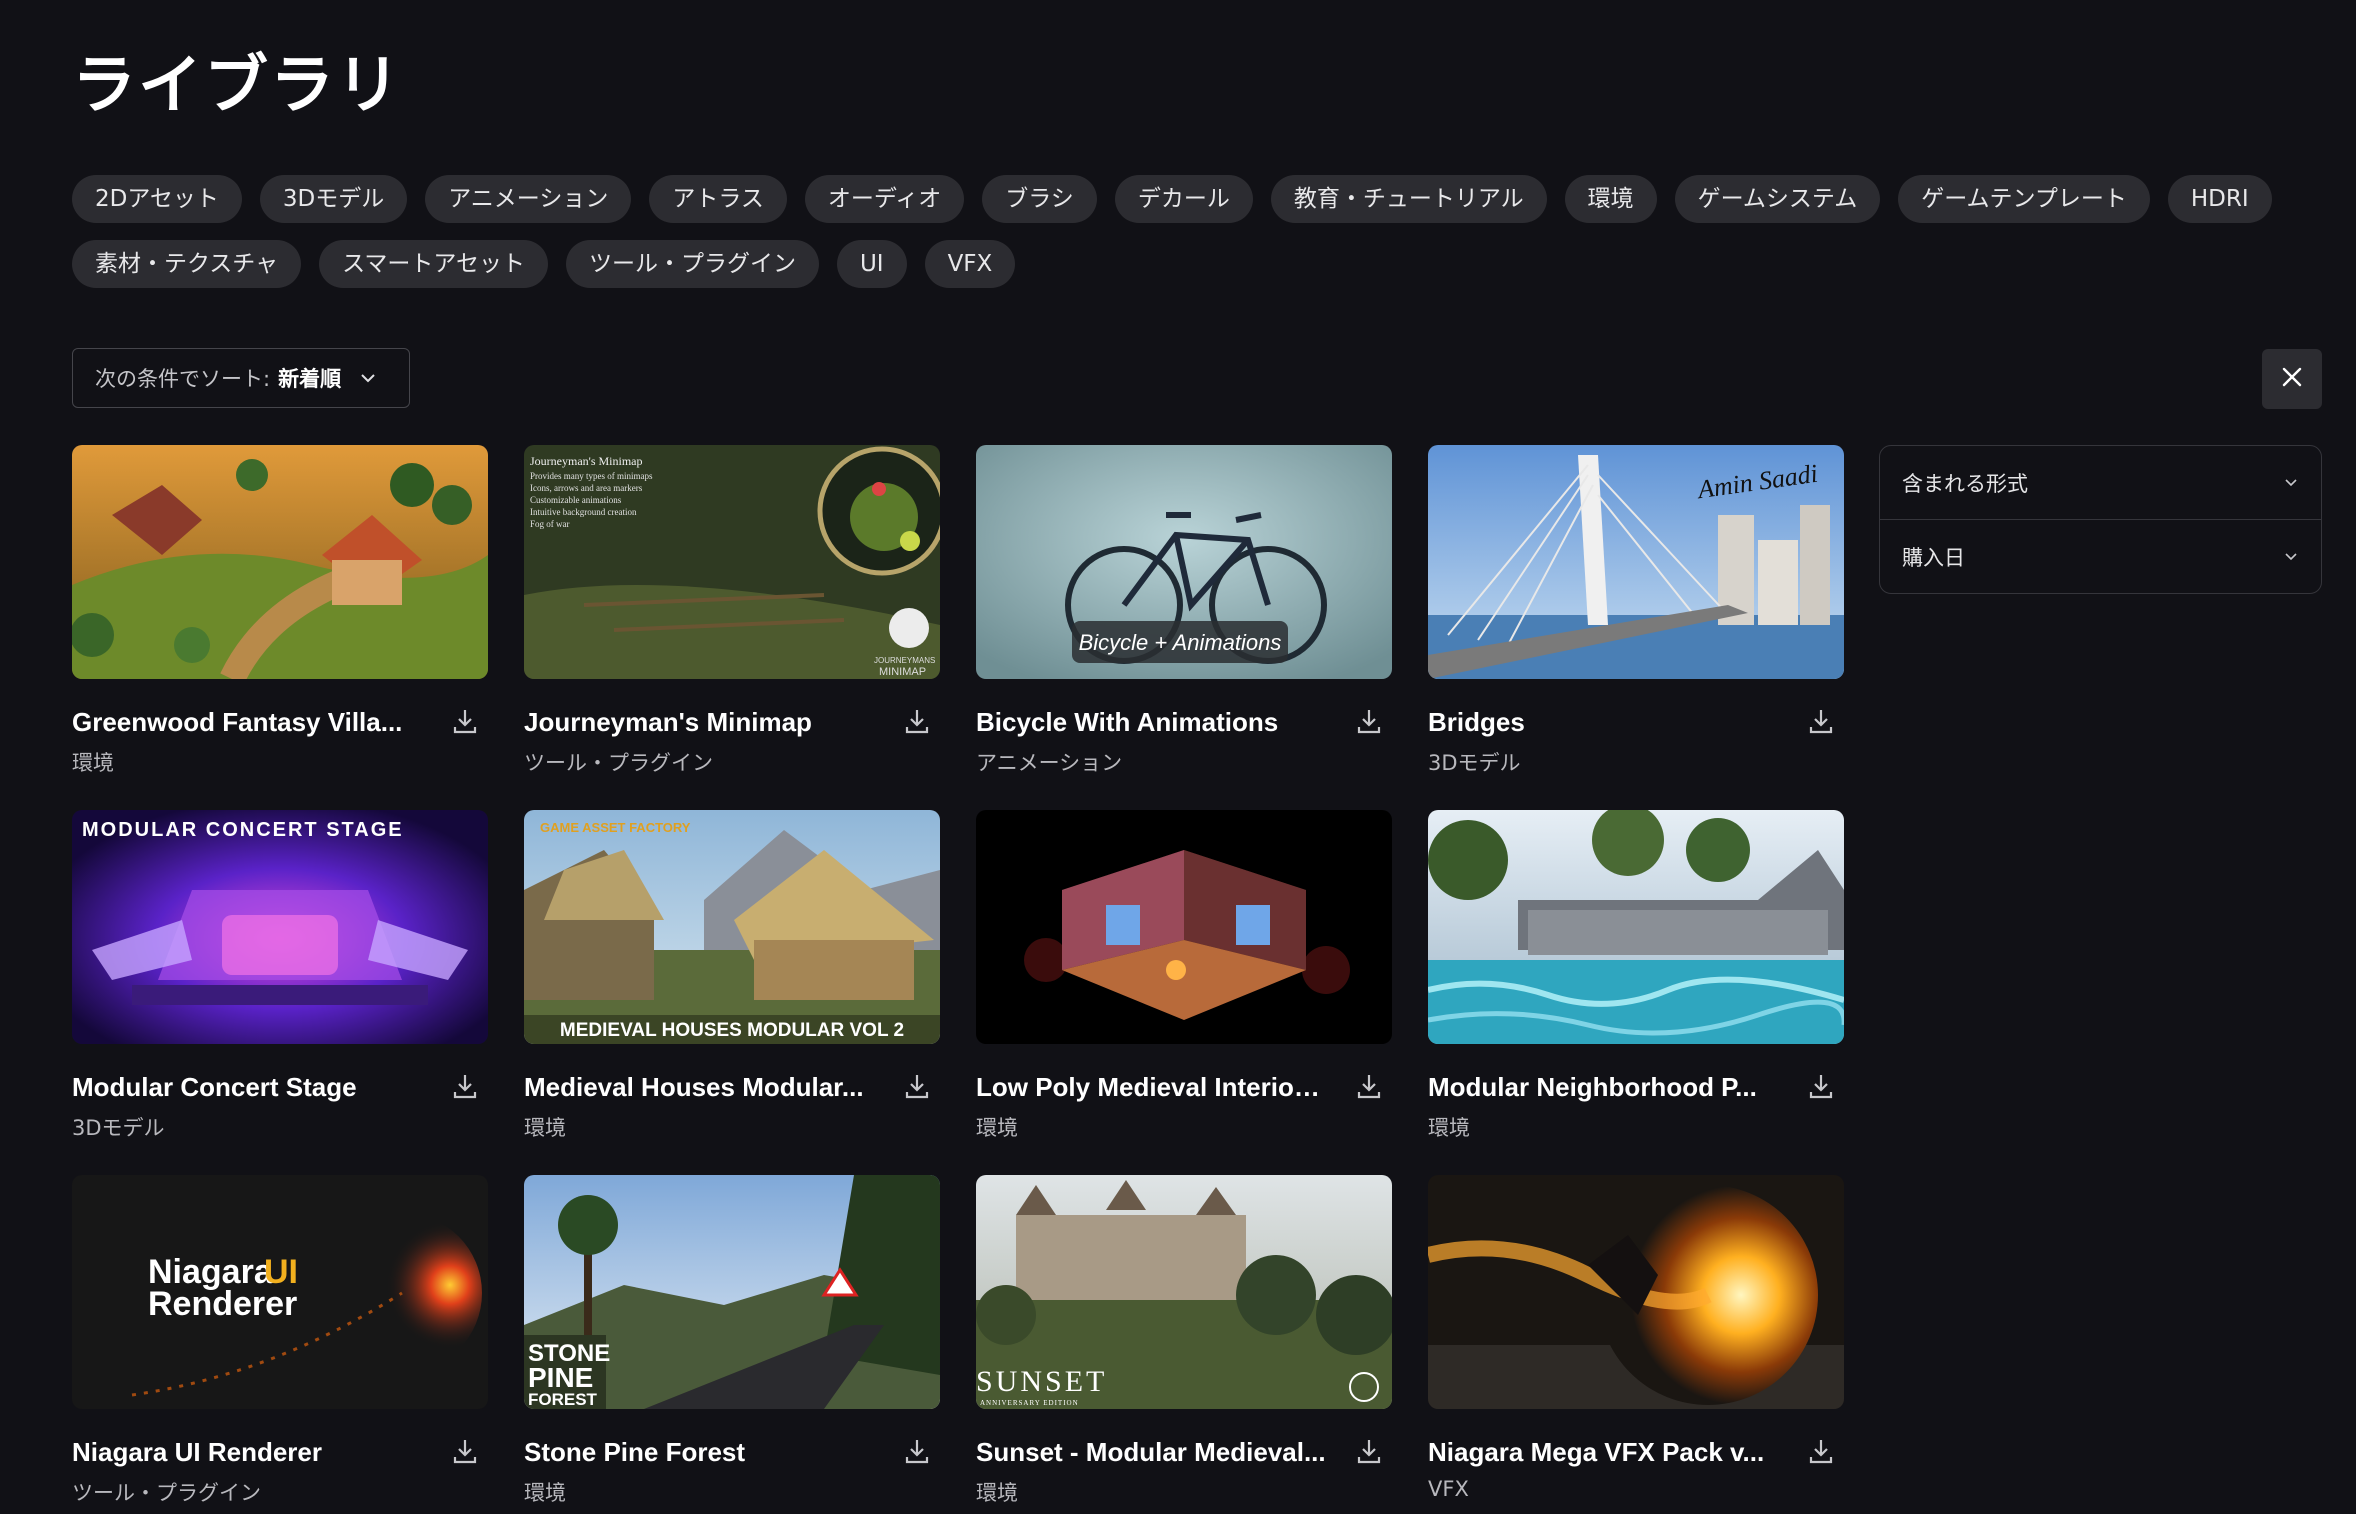 This screenshot has width=2356, height=1514. What do you see at coordinates (1603, 722) in the screenshot?
I see `product-title: Bridges` at bounding box center [1603, 722].